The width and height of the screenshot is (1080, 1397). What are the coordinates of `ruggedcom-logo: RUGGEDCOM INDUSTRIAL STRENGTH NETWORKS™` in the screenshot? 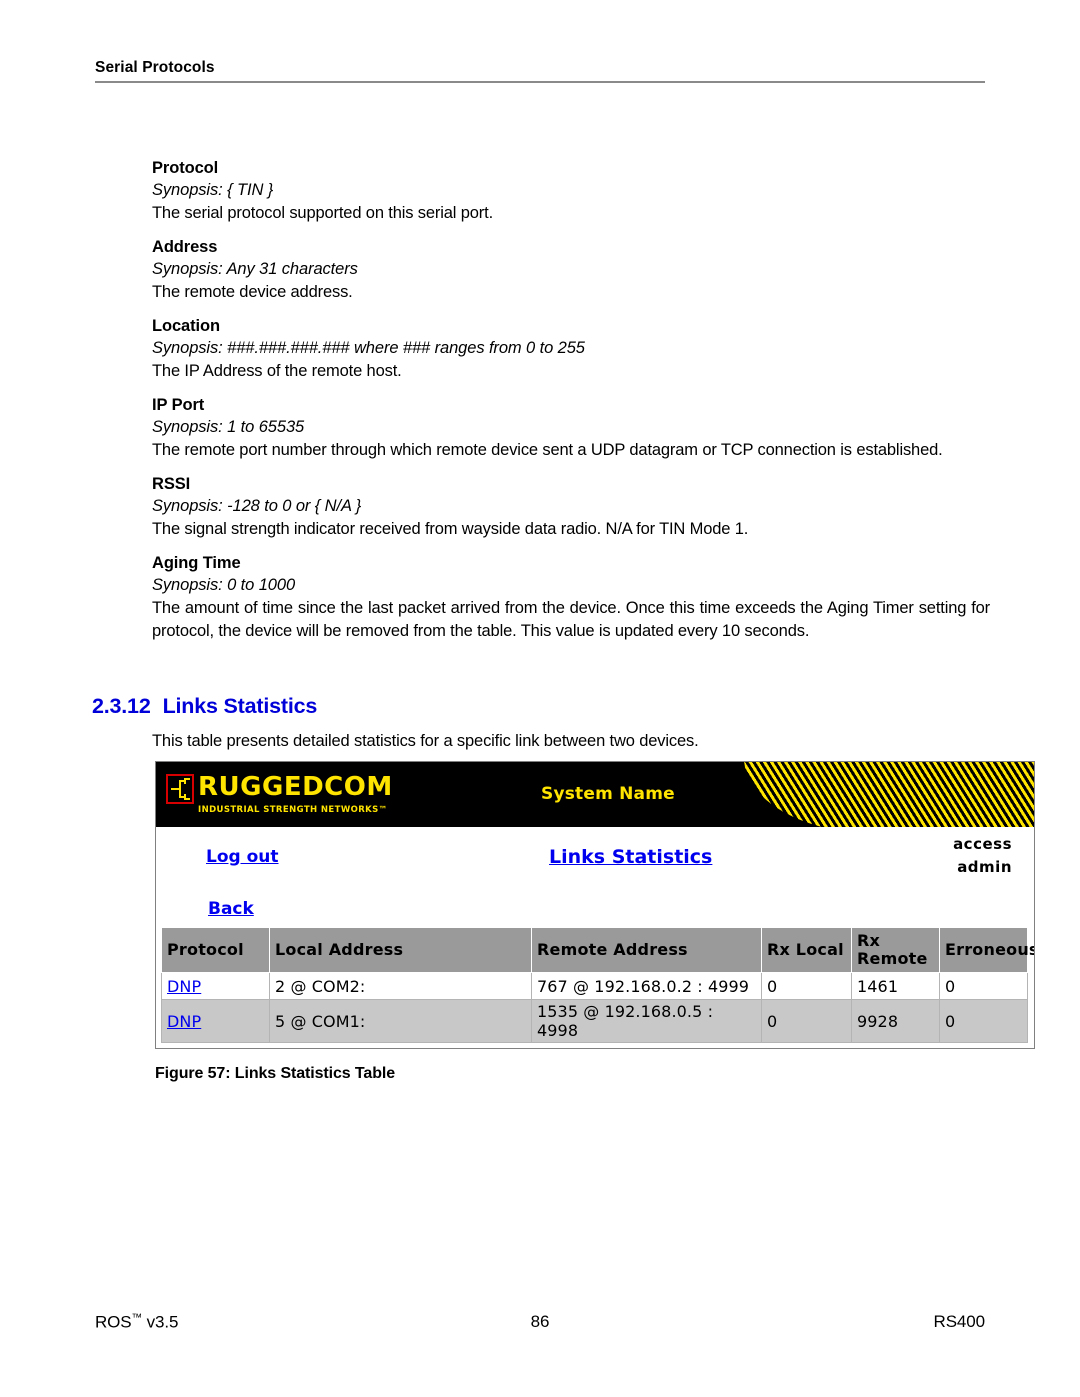 It's located at (279, 795).